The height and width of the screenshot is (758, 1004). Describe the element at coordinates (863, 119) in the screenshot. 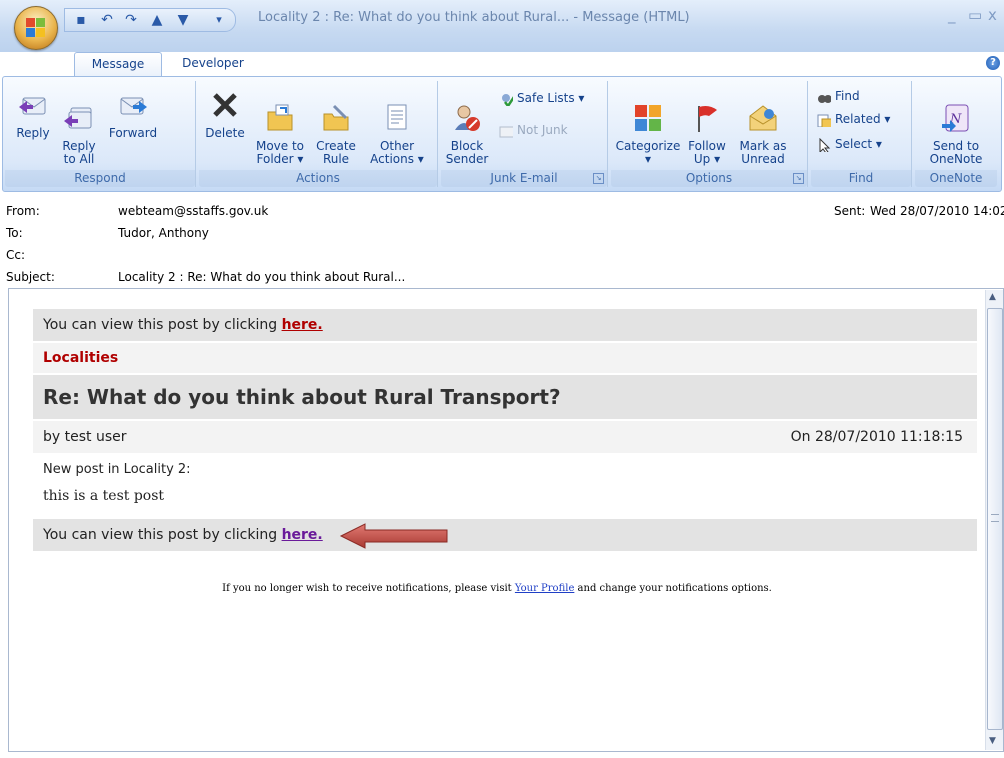

I see `related-label: Related ▾` at that location.